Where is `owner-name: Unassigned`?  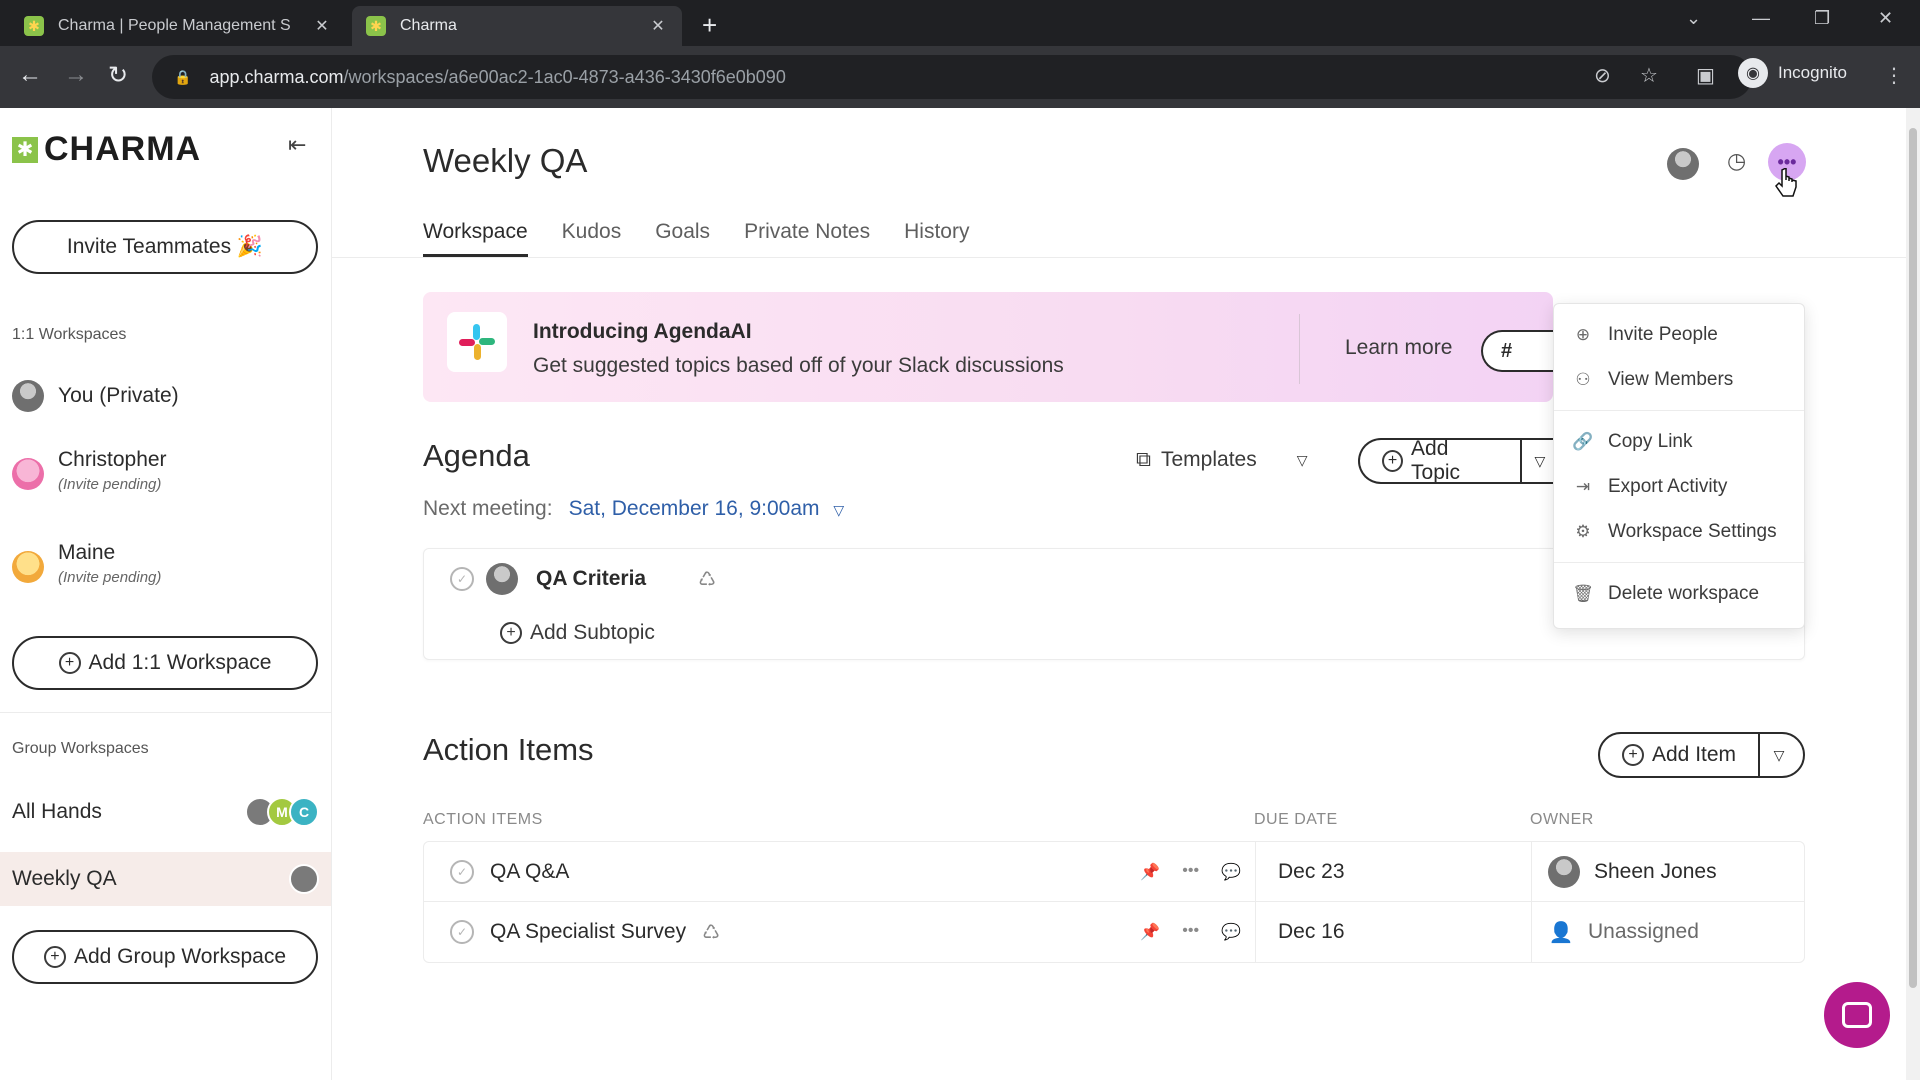 owner-name: Unassigned is located at coordinates (1643, 931).